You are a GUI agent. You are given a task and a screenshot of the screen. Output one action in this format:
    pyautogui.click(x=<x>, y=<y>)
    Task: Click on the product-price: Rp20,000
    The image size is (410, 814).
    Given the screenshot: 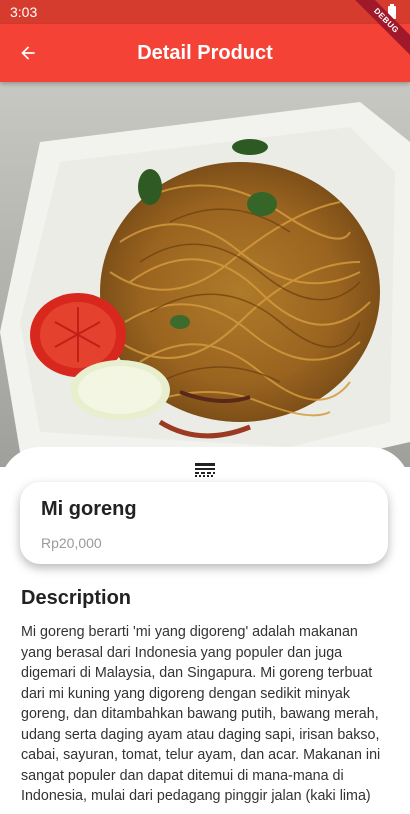 What is the action you would take?
    pyautogui.click(x=71, y=543)
    